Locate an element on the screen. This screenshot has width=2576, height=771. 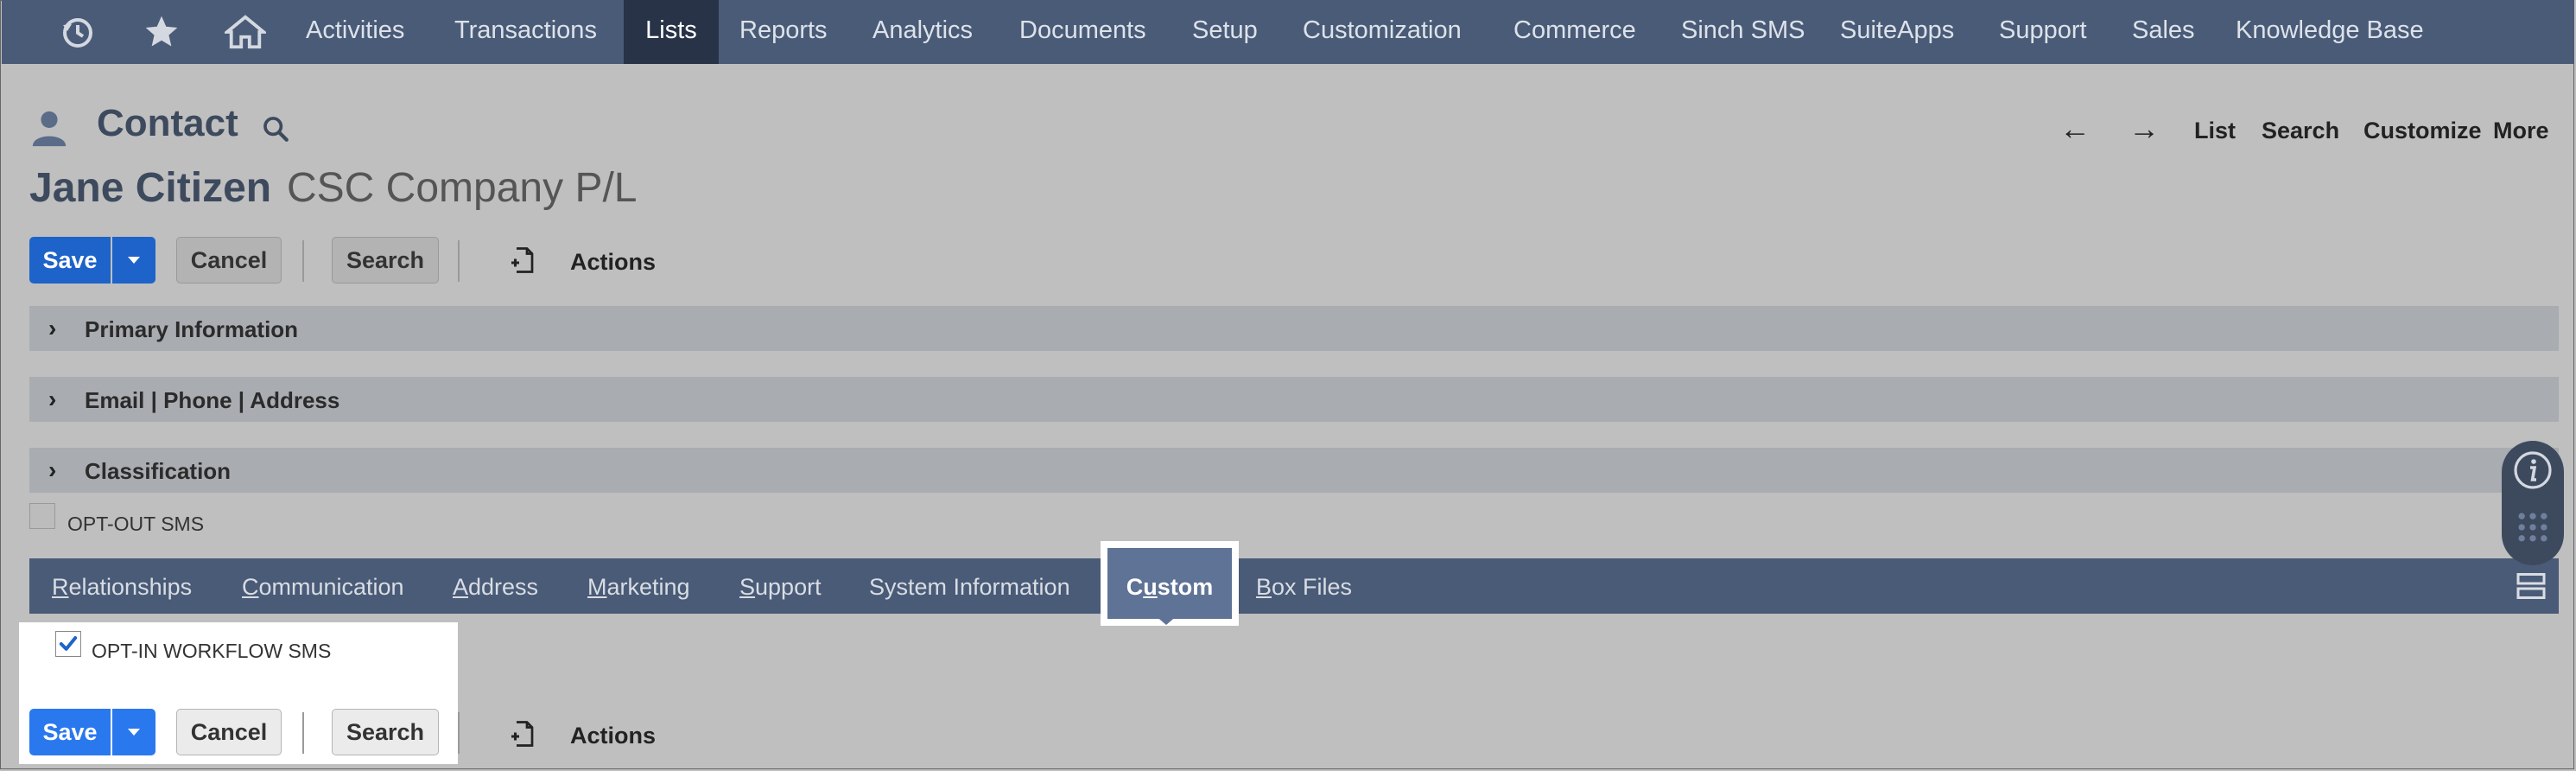
record-company: CSC Company P/L is located at coordinates (462, 188).